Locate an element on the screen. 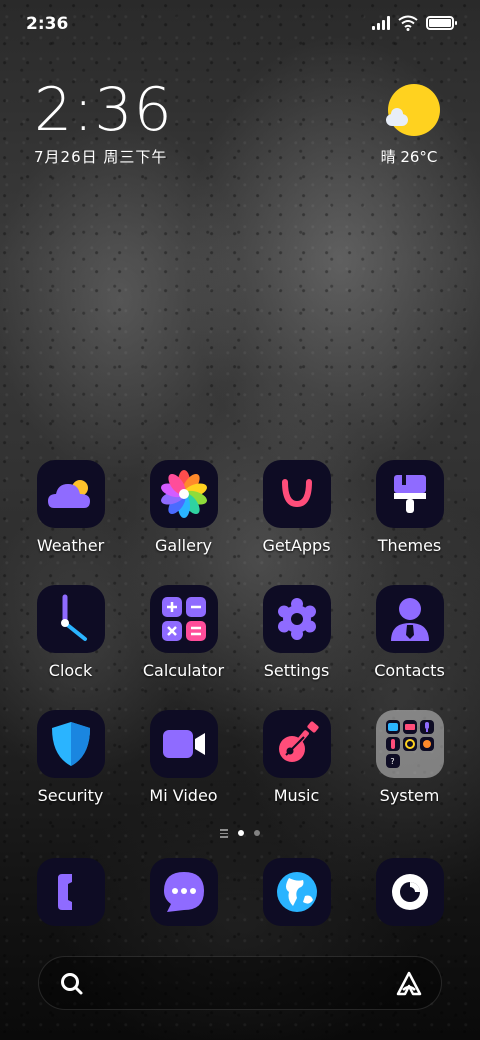 Image resolution: width=480 pixels, height=1040 pixels. search-icon is located at coordinates (72, 984).